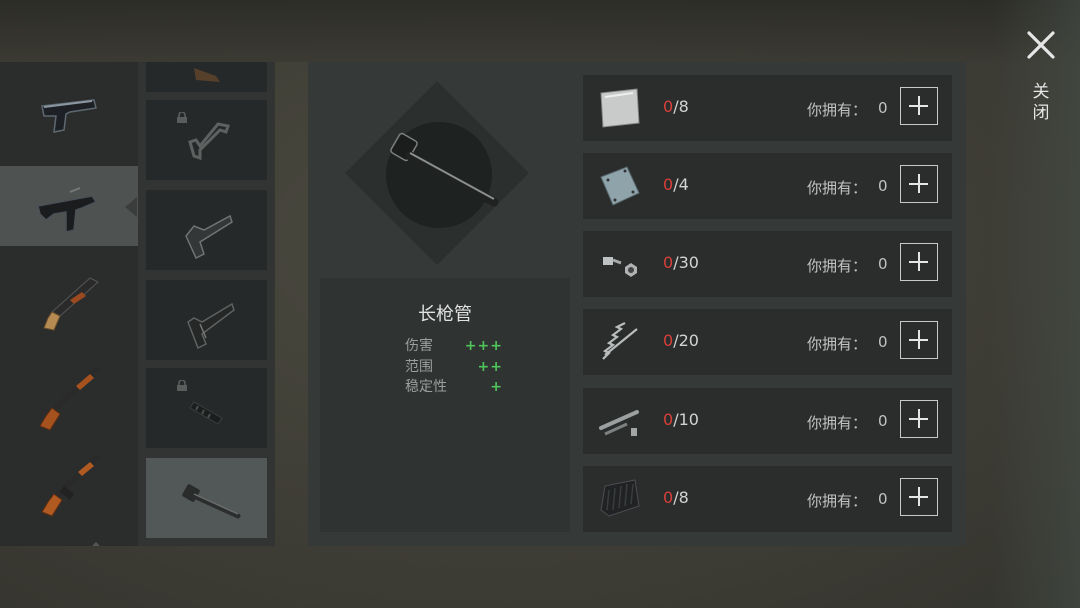 The width and height of the screenshot is (1080, 608). I want to click on part-preview, so click(437, 173).